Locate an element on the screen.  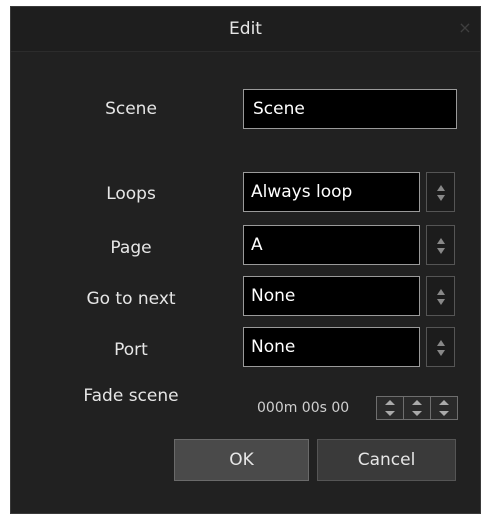
dialog-title: Edit is located at coordinates (245, 29).